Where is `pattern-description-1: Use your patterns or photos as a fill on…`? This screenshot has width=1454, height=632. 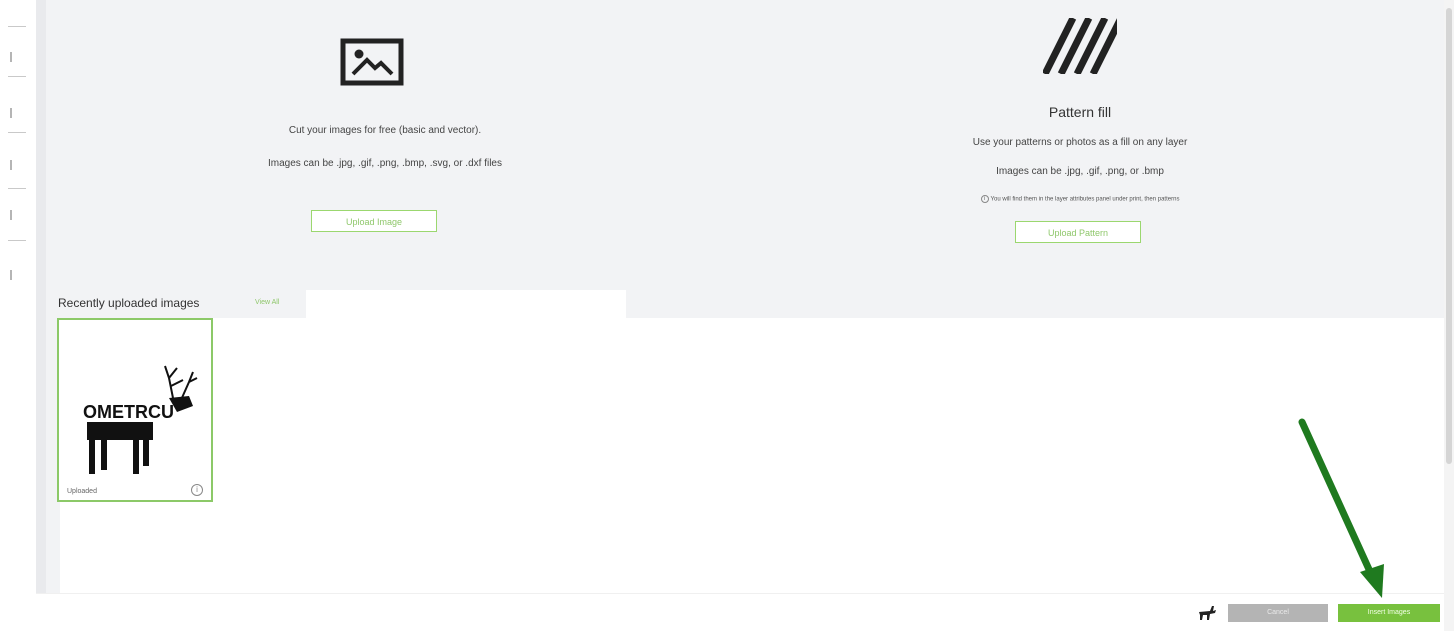
pattern-description-1: Use your patterns or photos as a fill on… is located at coordinates (1080, 142).